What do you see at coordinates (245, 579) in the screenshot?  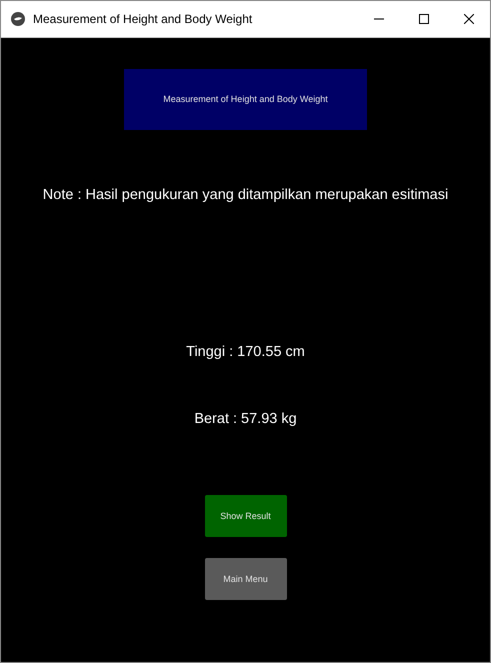 I see `action-button: Main Menu` at bounding box center [245, 579].